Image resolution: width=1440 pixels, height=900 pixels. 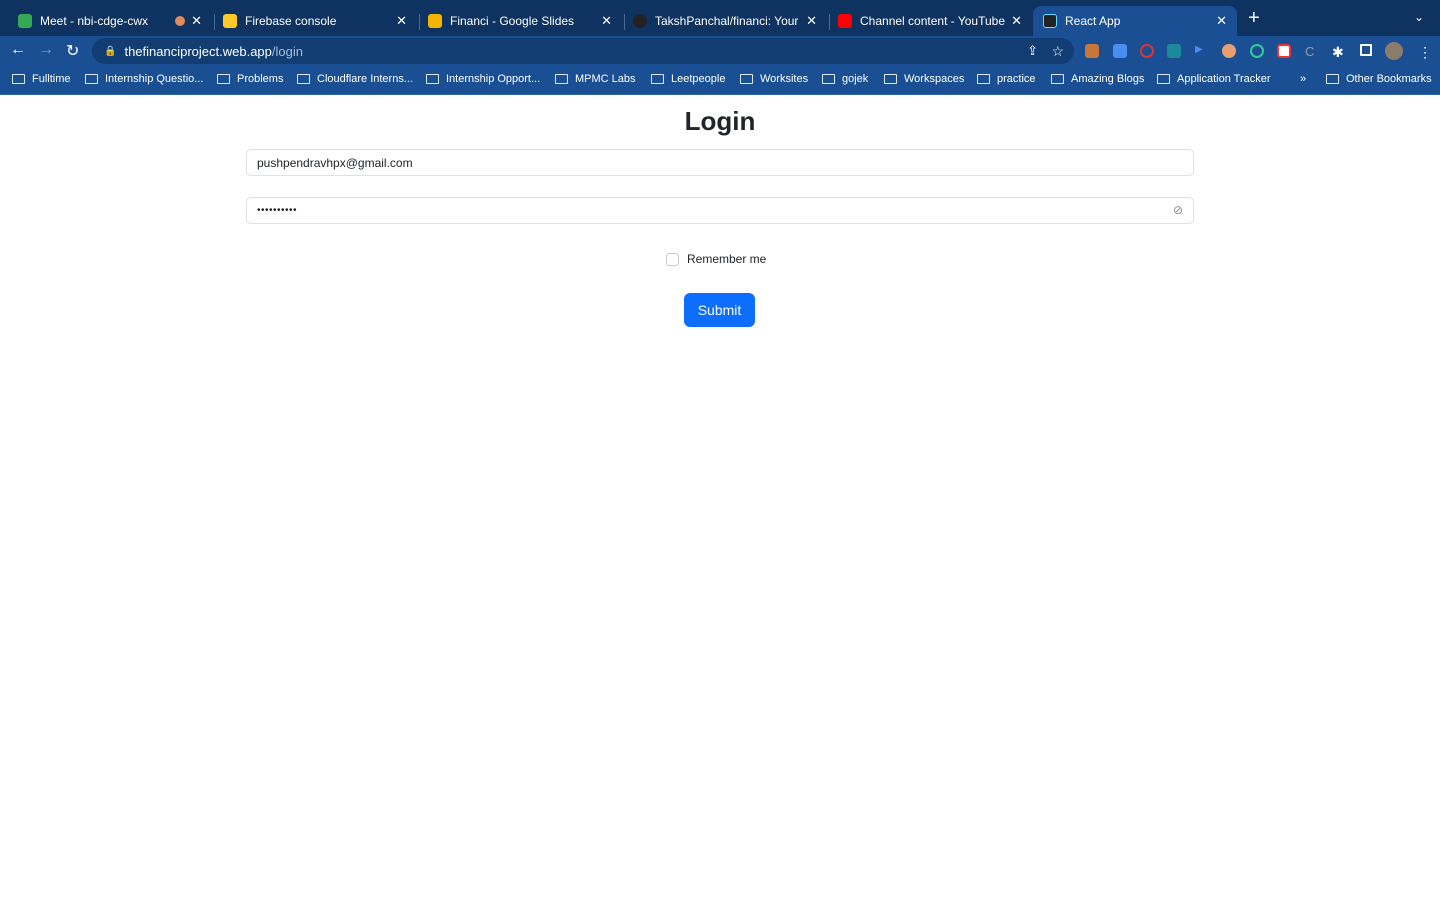 I want to click on youtube-icon, so click(x=845, y=21).